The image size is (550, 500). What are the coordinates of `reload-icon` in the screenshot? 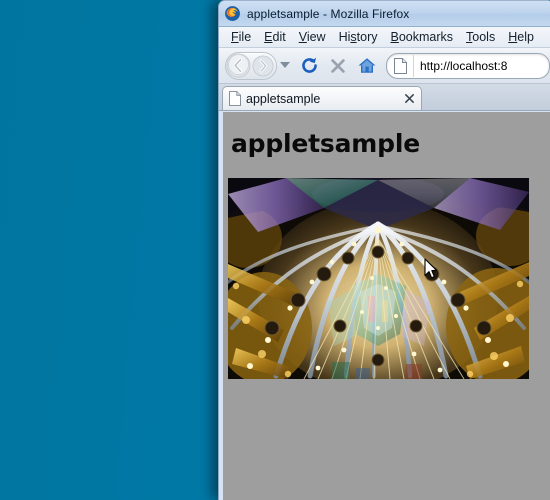 It's located at (309, 66).